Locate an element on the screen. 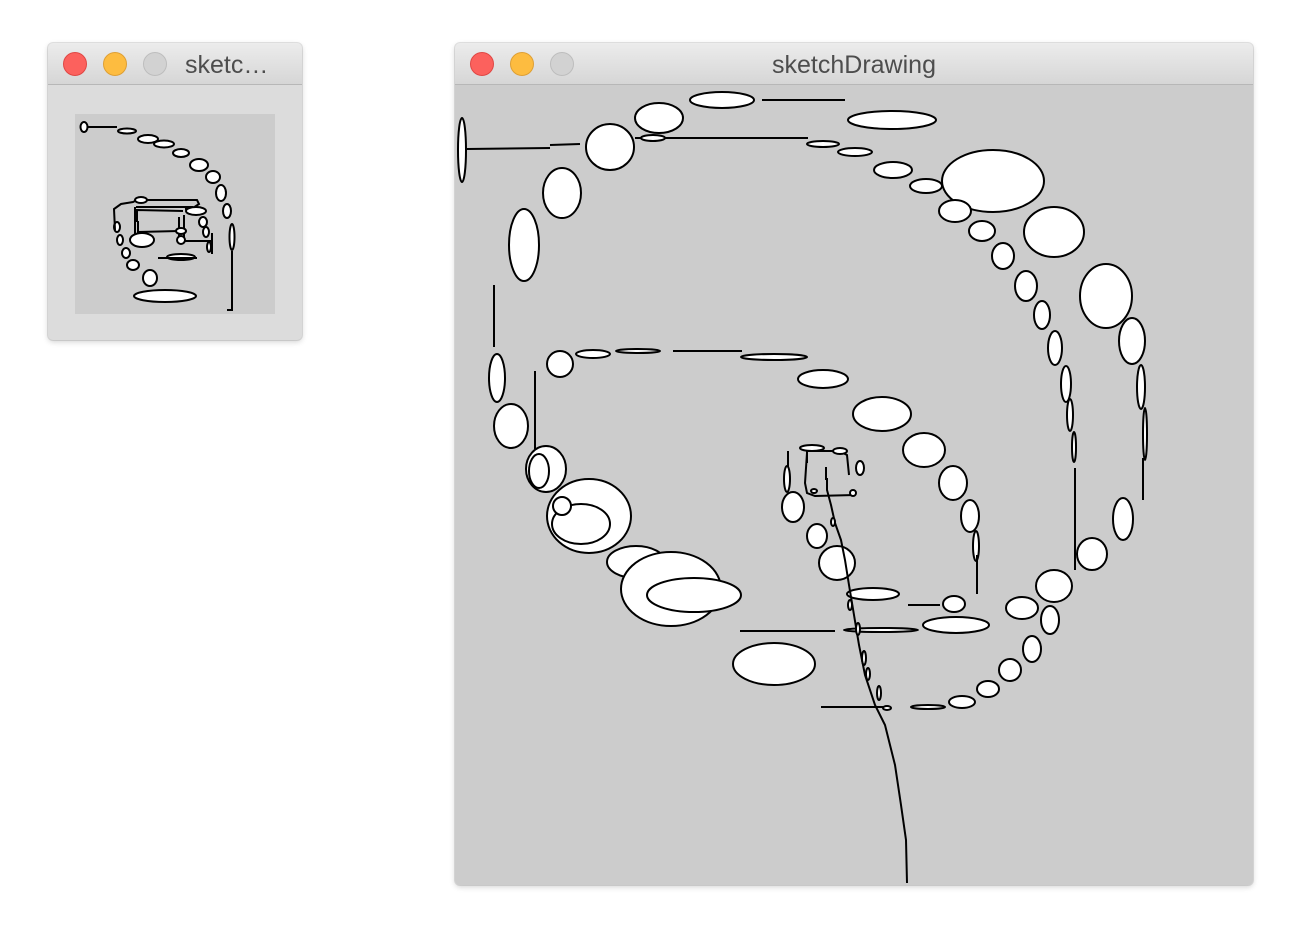  small-window-frame is located at coordinates (175, 212).